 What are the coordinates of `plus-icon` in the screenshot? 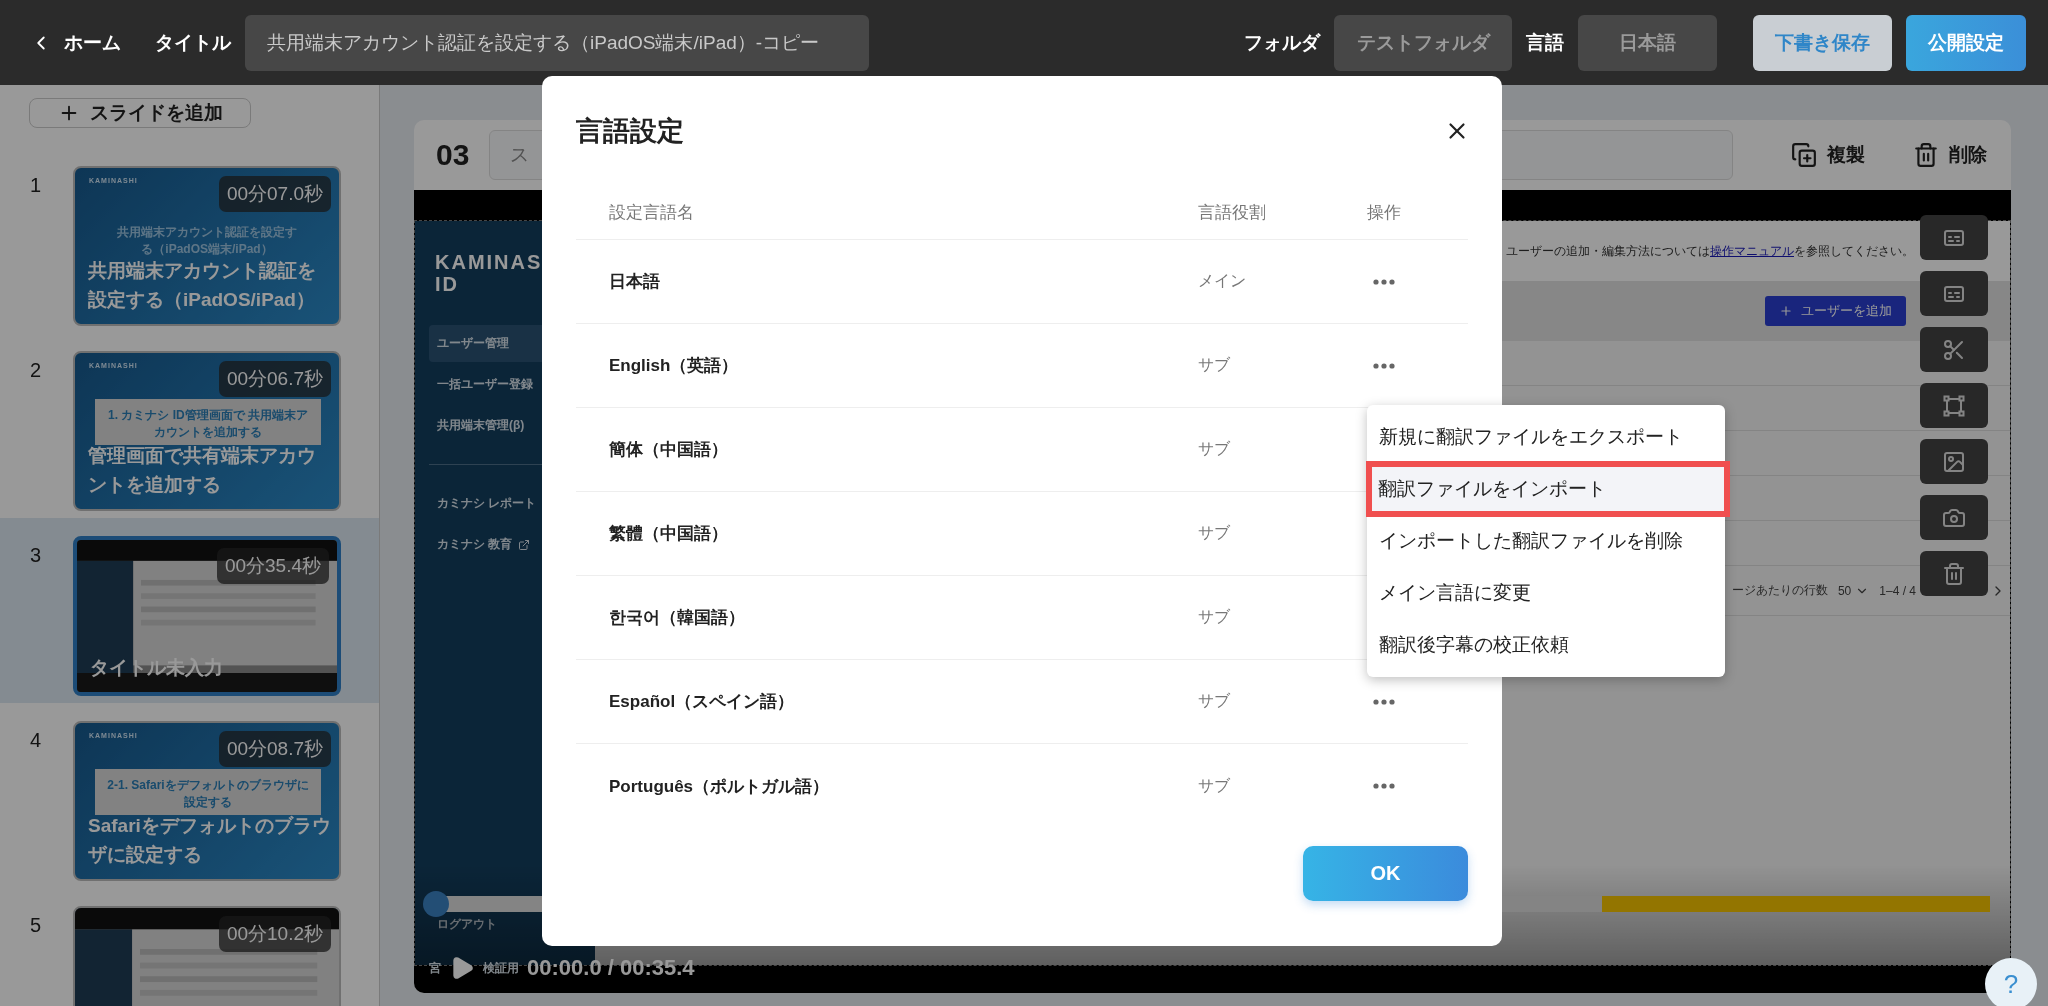 It's located at (1786, 311).